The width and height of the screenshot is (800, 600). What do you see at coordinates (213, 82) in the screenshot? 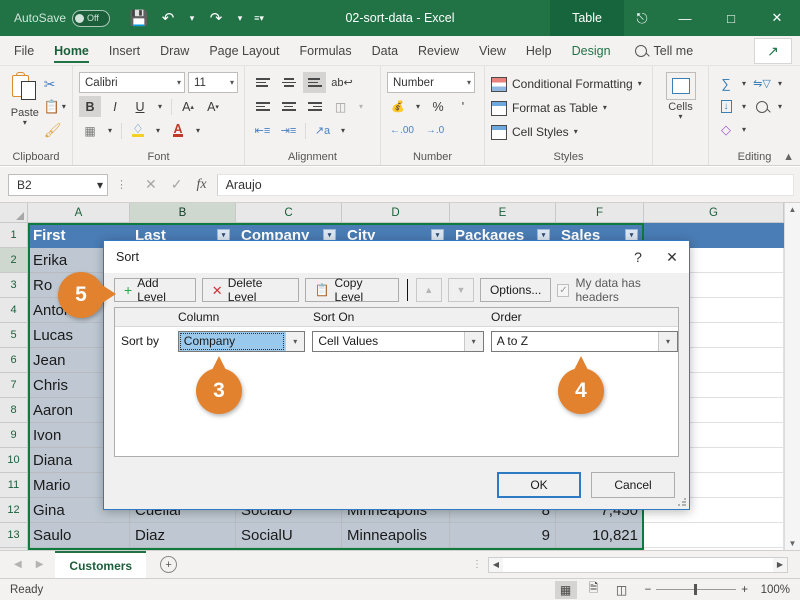
I see `font-size-input: 11 ▾` at bounding box center [213, 82].